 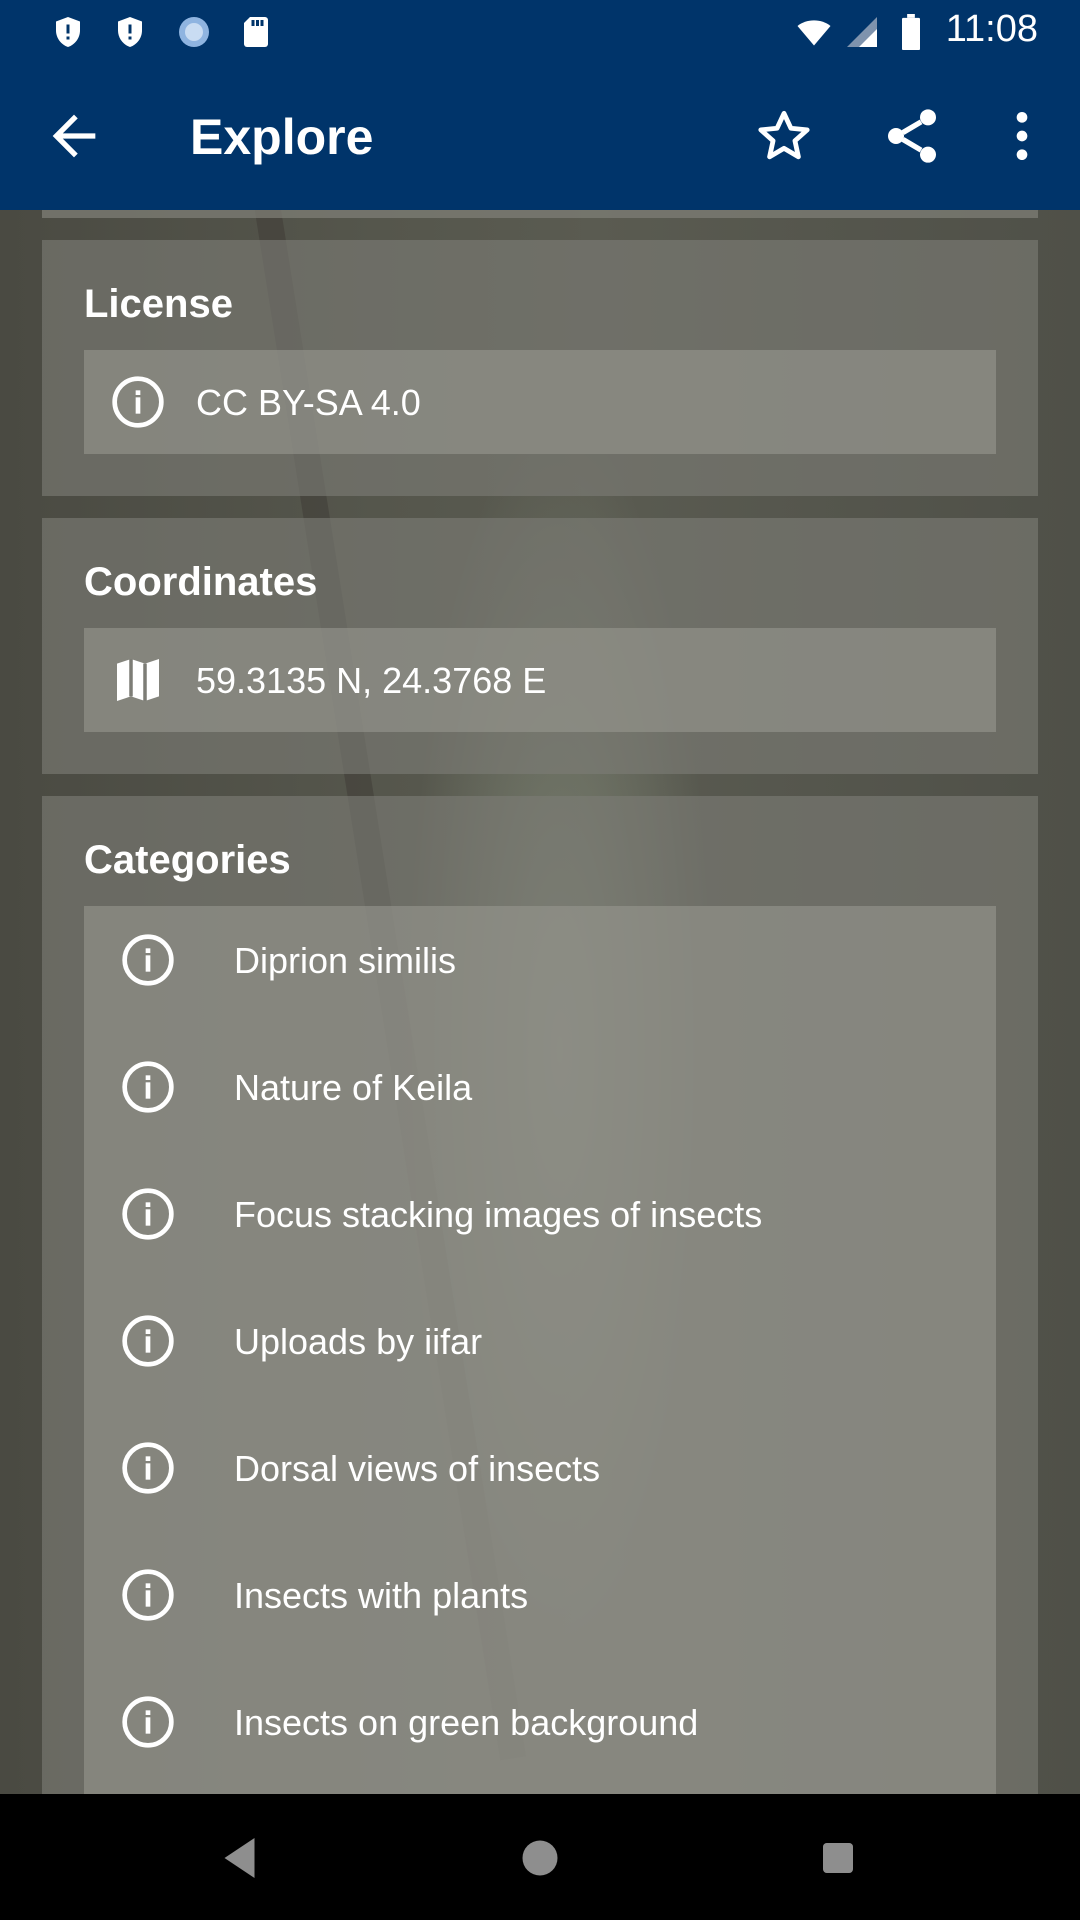 I want to click on wifi-icon, so click(x=814, y=33).